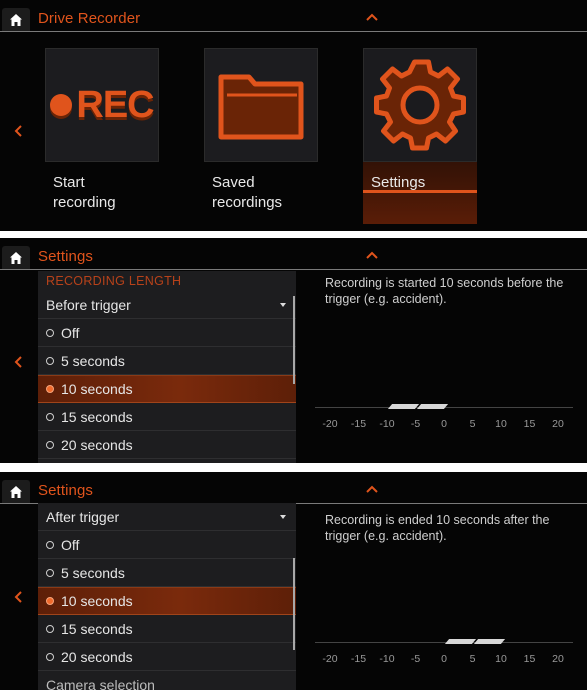  Describe the element at coordinates (61, 105) in the screenshot. I see `rec-dot-icon` at that location.